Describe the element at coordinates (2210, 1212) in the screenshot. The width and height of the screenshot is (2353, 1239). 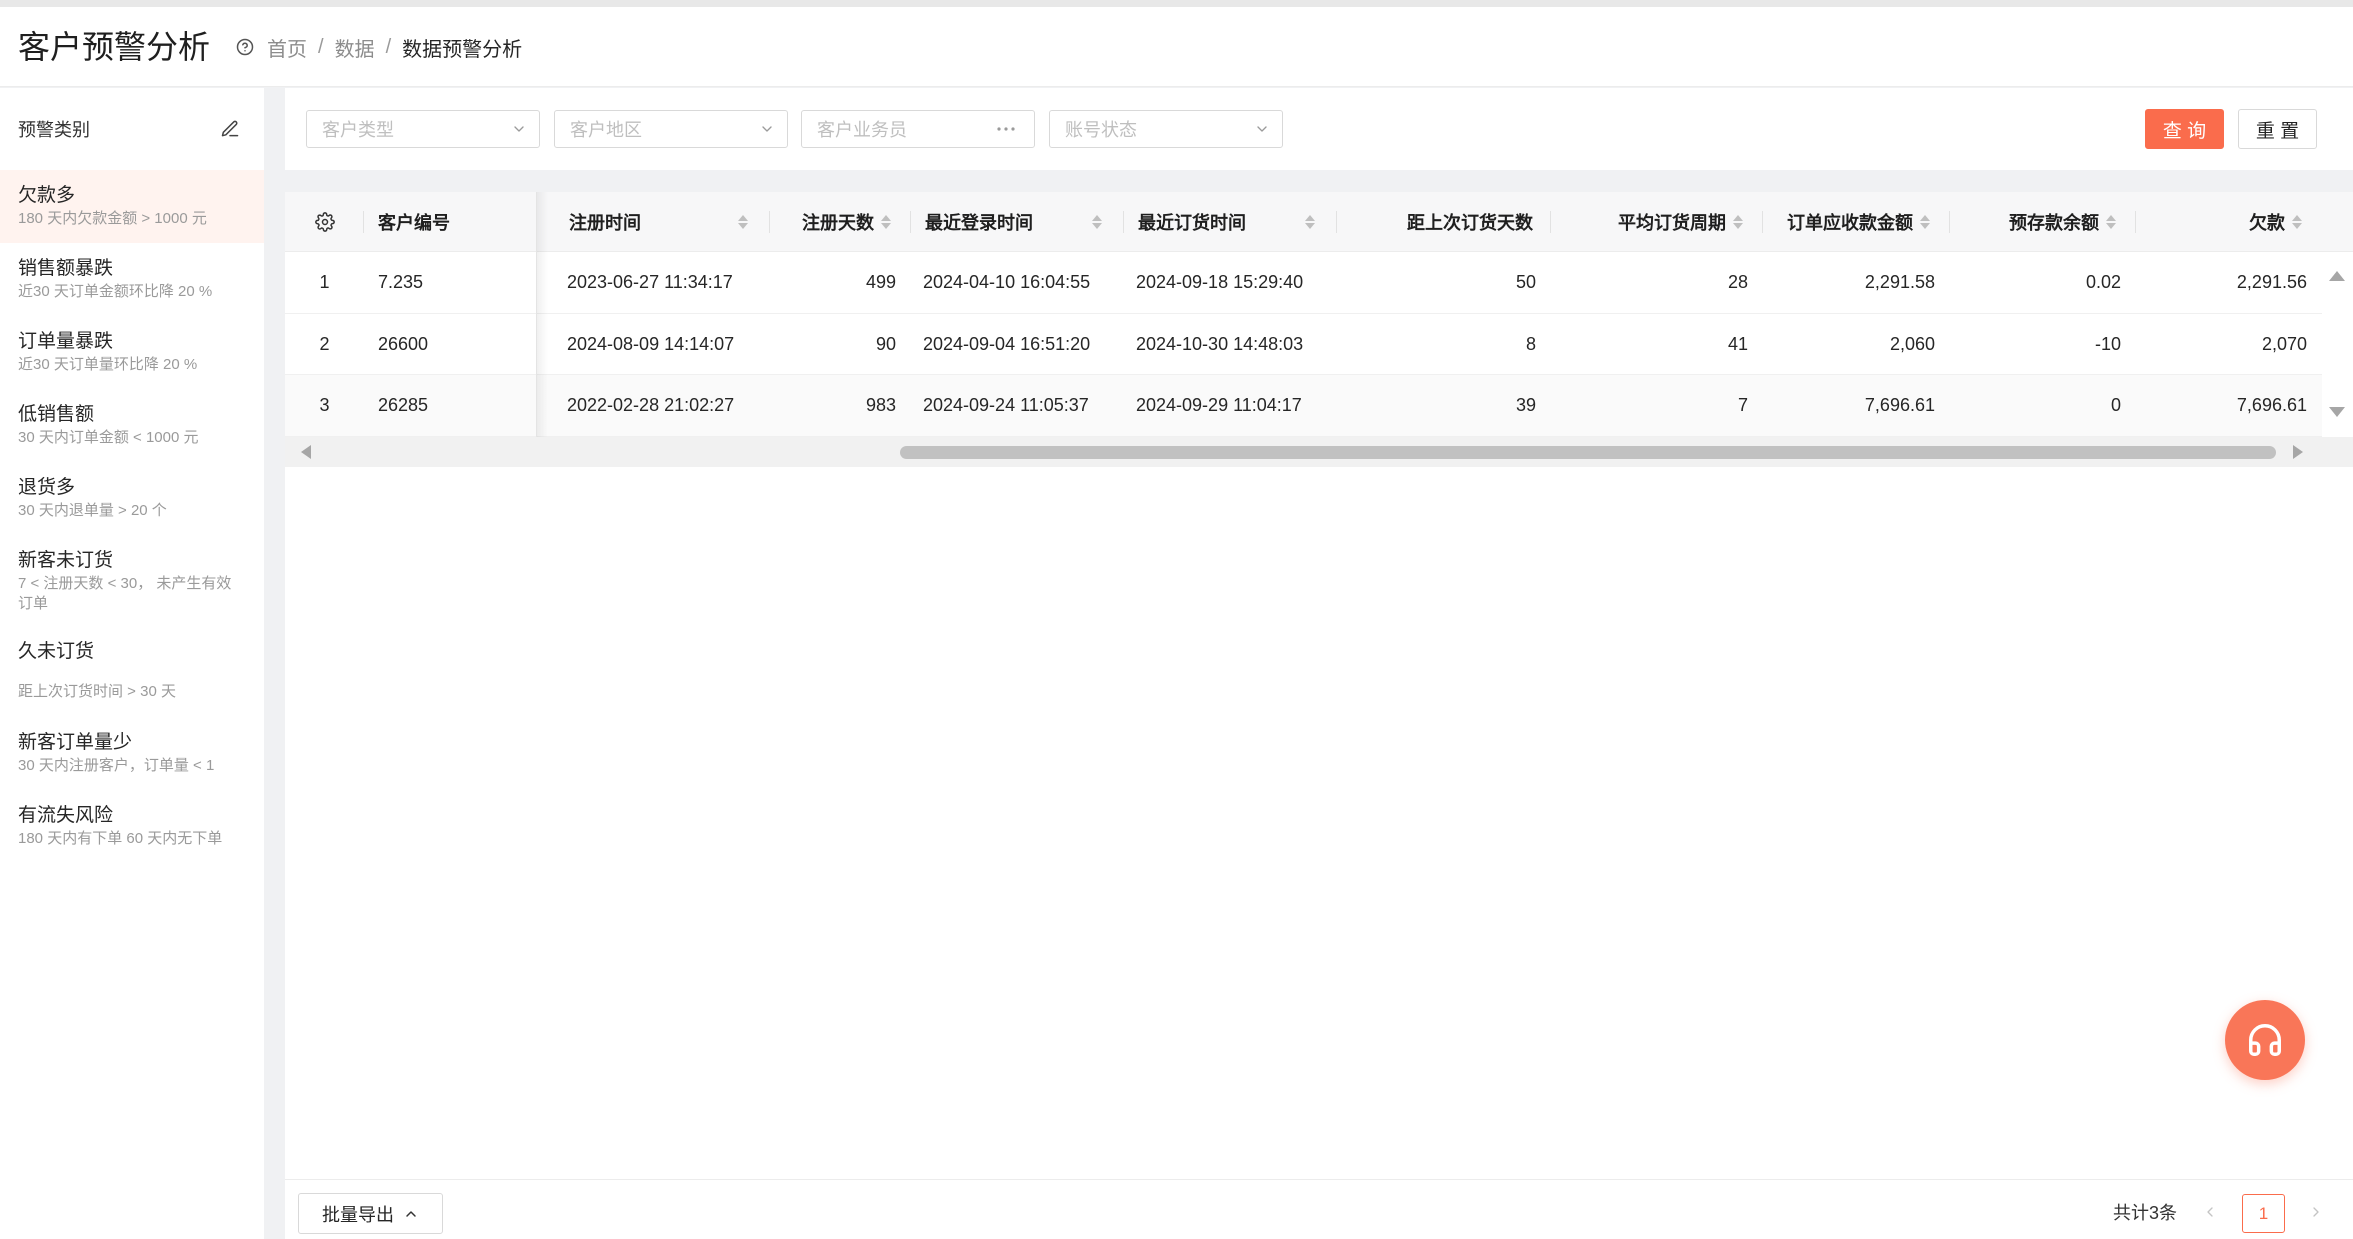
I see `chevron-left-icon` at that location.